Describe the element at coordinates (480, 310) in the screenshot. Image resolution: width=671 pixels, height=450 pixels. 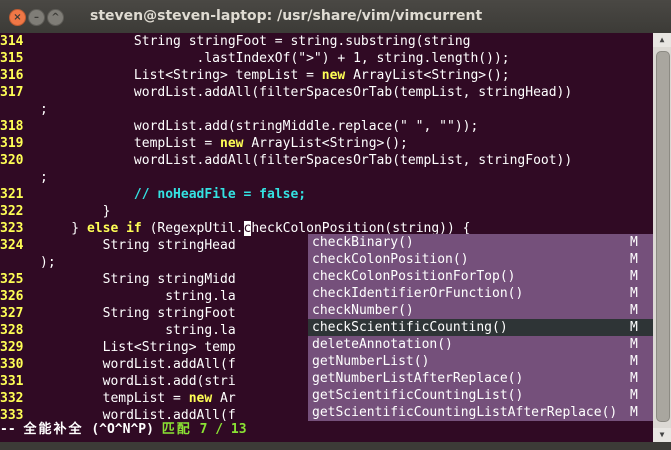
I see `completion-item: checkNumber() M` at that location.